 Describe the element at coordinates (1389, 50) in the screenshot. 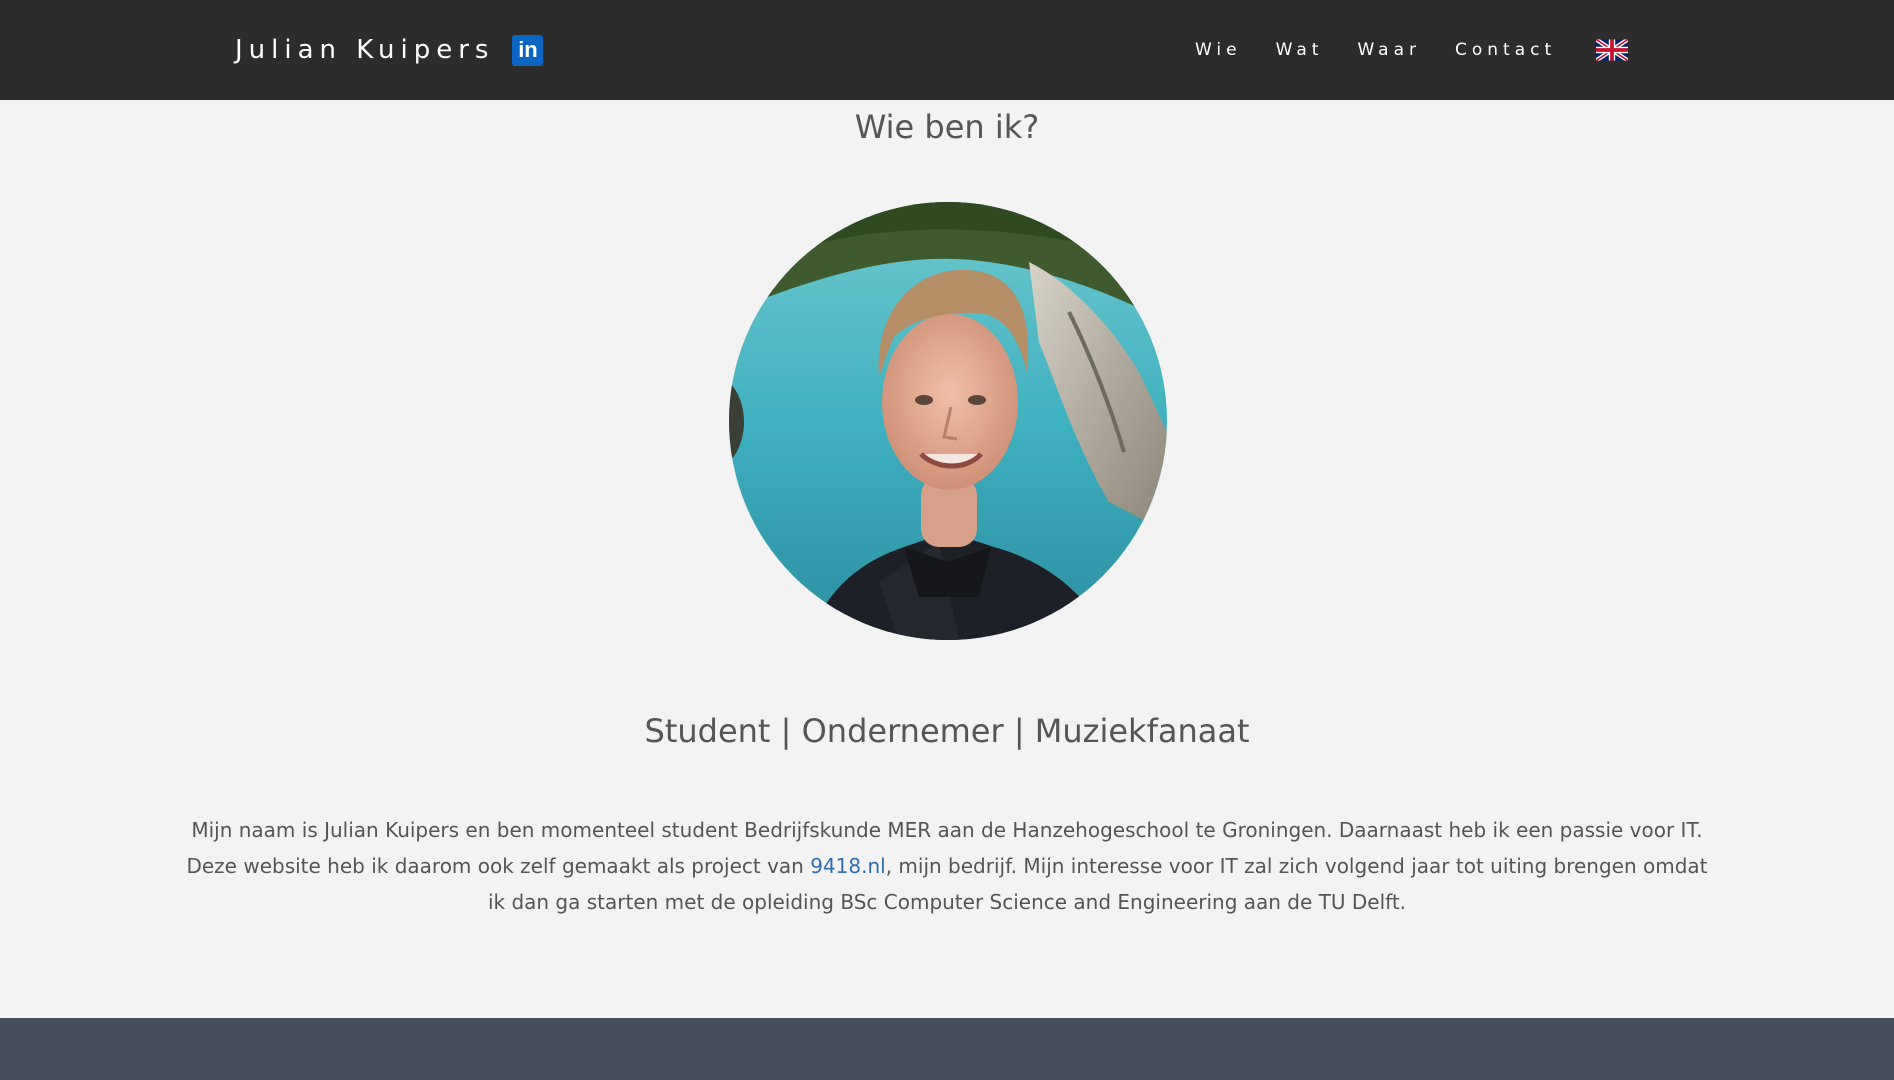

I see `nav-link-waar: Waar` at that location.